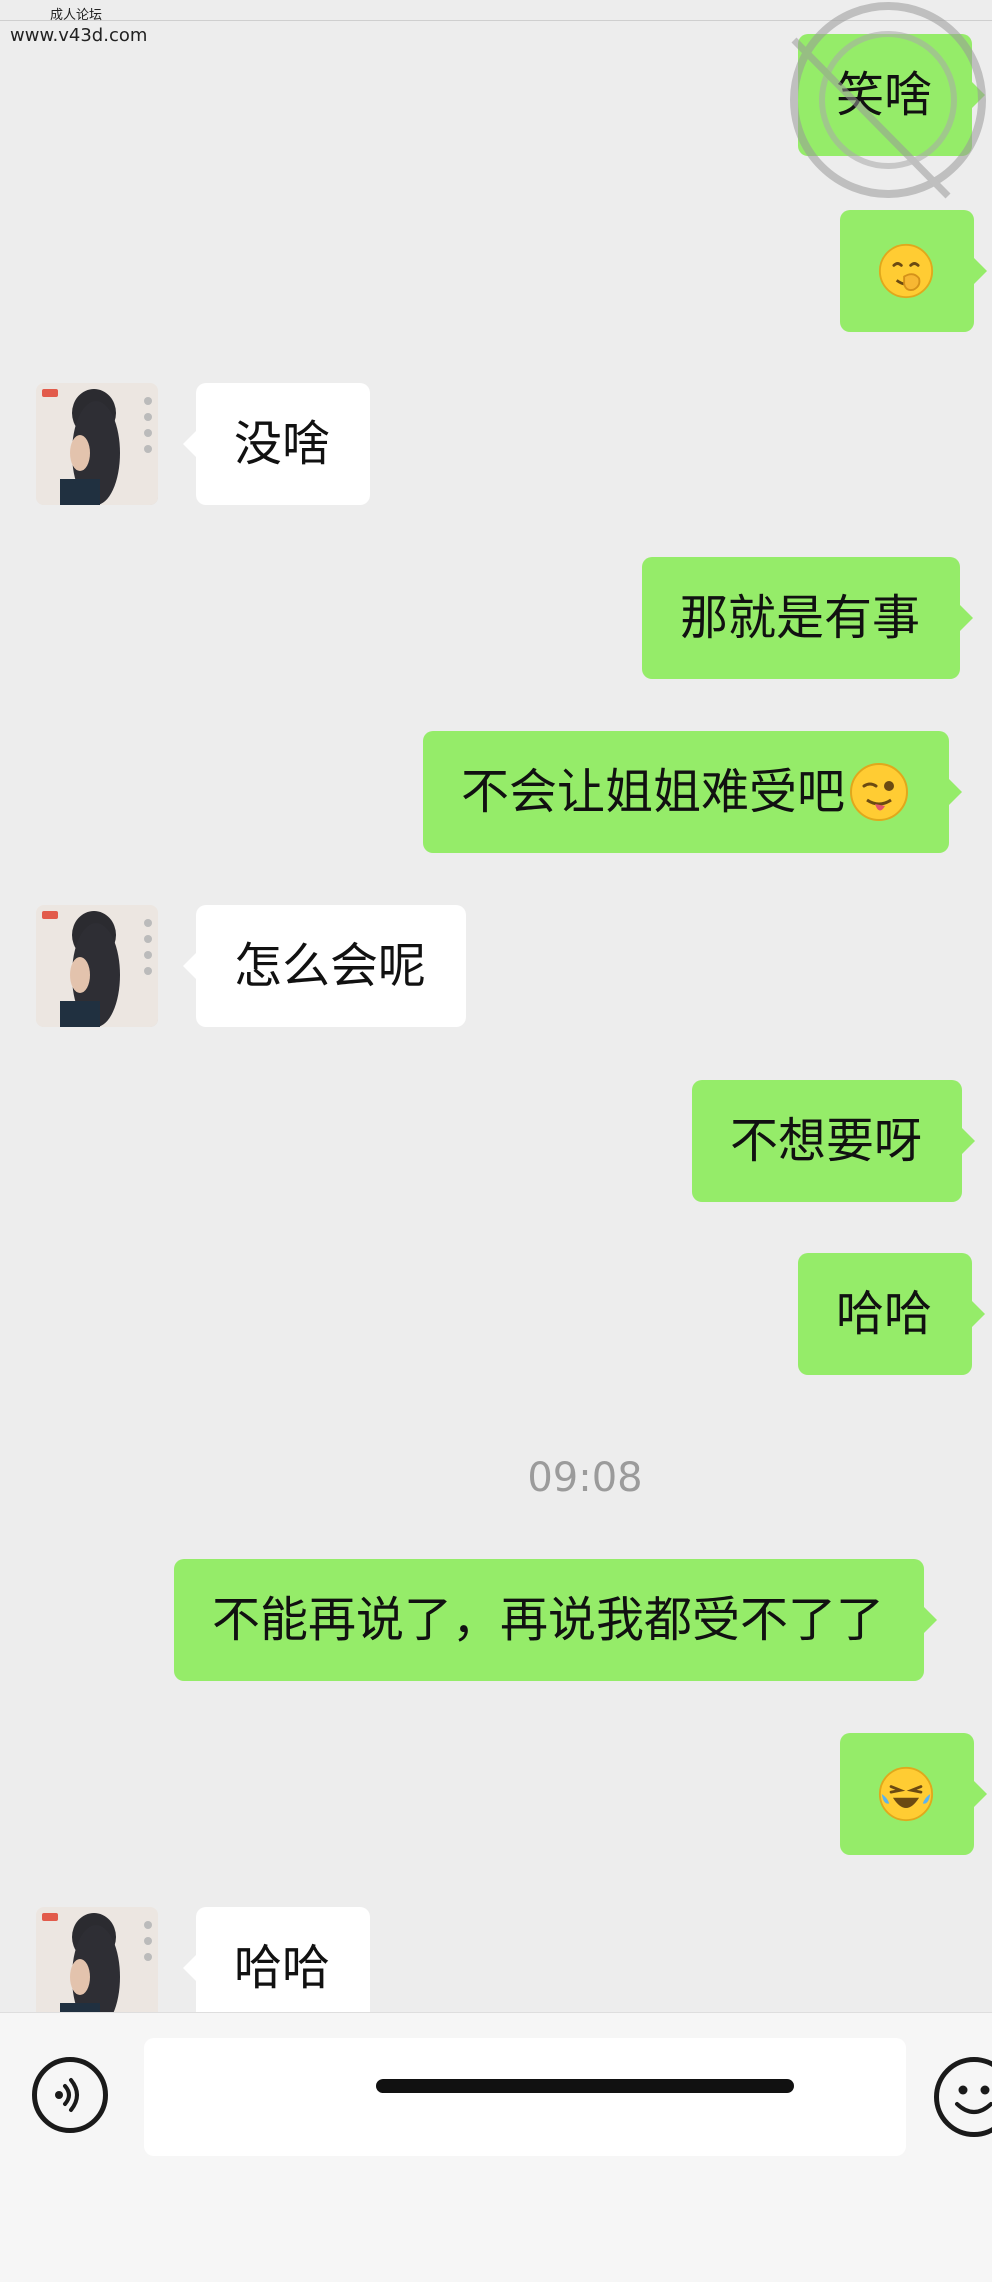 The image size is (992, 2282). I want to click on top-strip, so click(496, 10).